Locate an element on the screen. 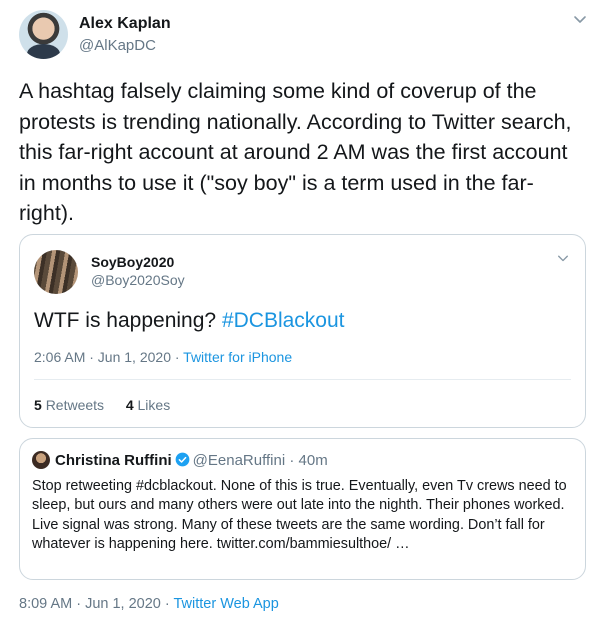 The height and width of the screenshot is (624, 604). author-name: Alex Kaplan is located at coordinates (125, 24).